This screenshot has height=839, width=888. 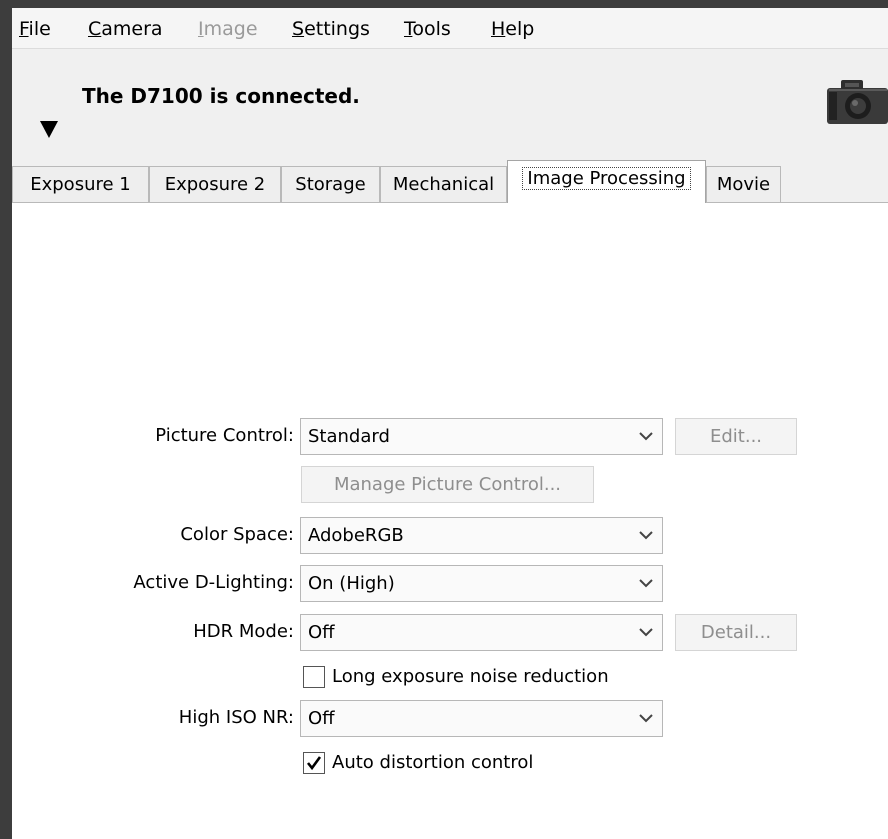 What do you see at coordinates (237, 534) in the screenshot?
I see `color-space-label: Color Space:` at bounding box center [237, 534].